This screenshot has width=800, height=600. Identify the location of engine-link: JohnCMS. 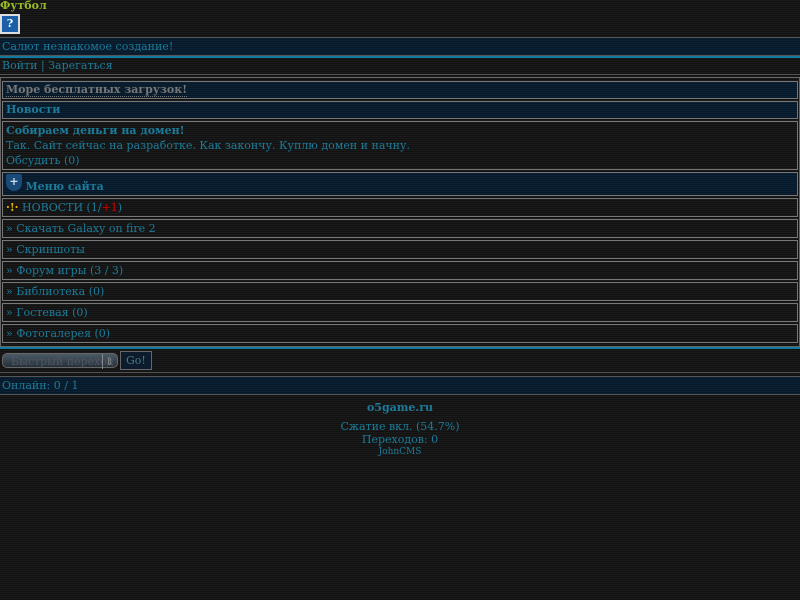
(400, 452).